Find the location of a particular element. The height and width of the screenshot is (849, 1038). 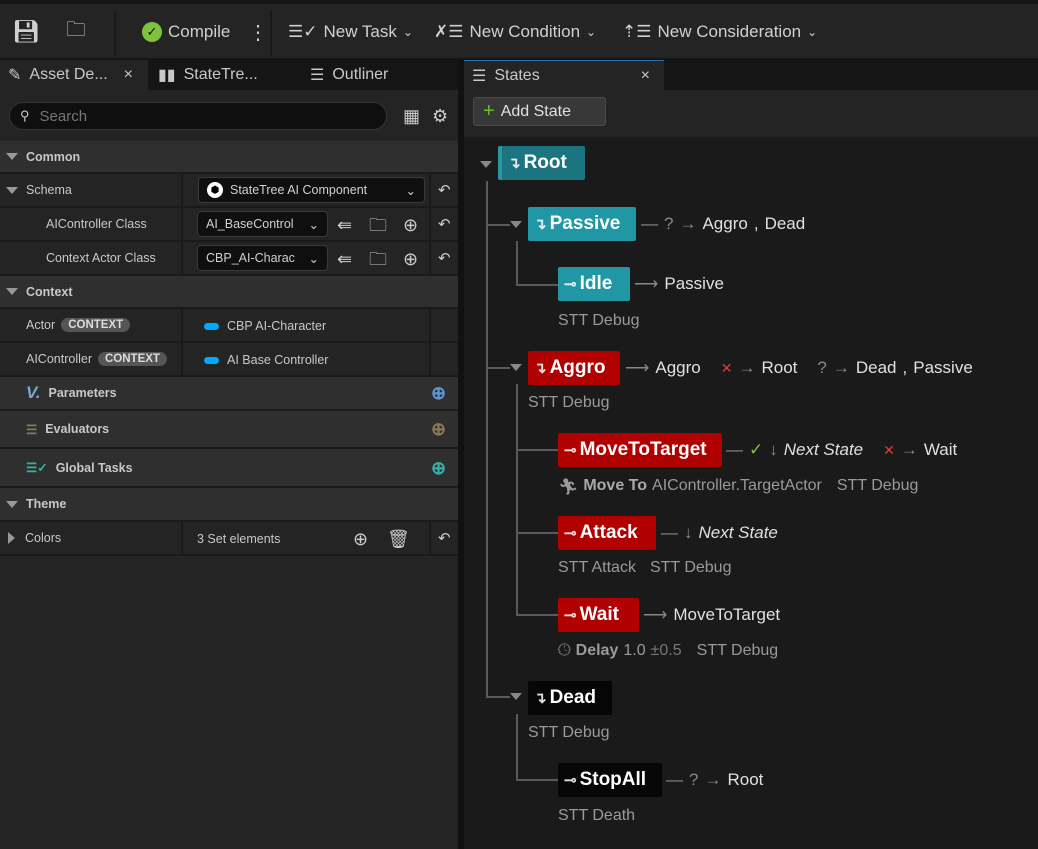

section-context: Context is located at coordinates (229, 292).